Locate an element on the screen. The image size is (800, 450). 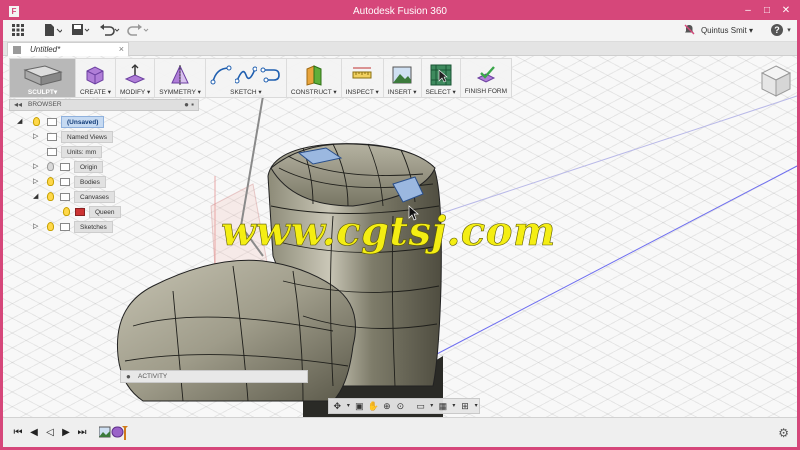
inspect-menu: INSPECT ▾ is located at coordinates (363, 78).